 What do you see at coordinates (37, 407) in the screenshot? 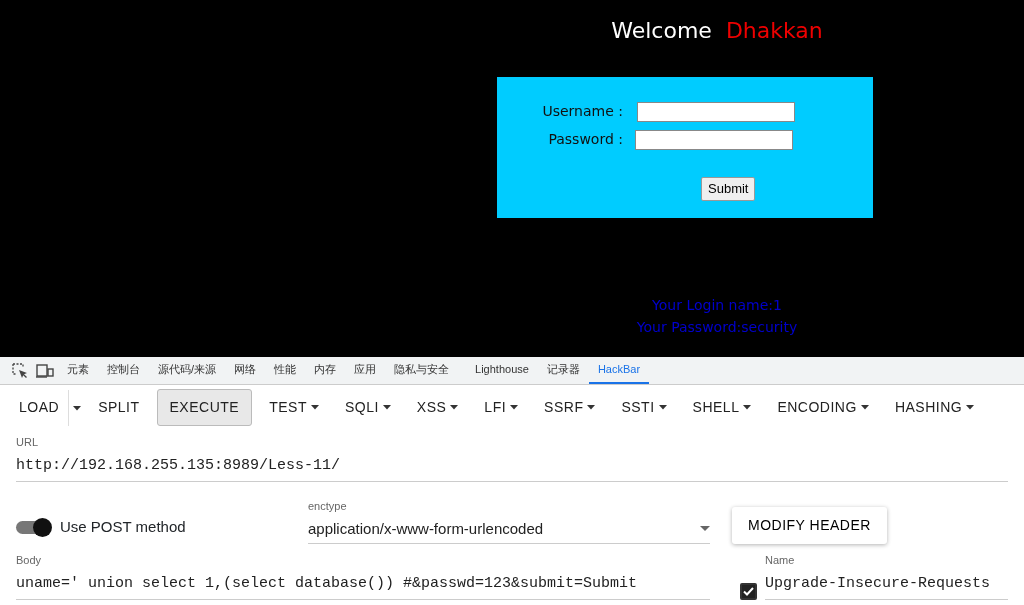
I see `toolbar-button: LOAD` at bounding box center [37, 407].